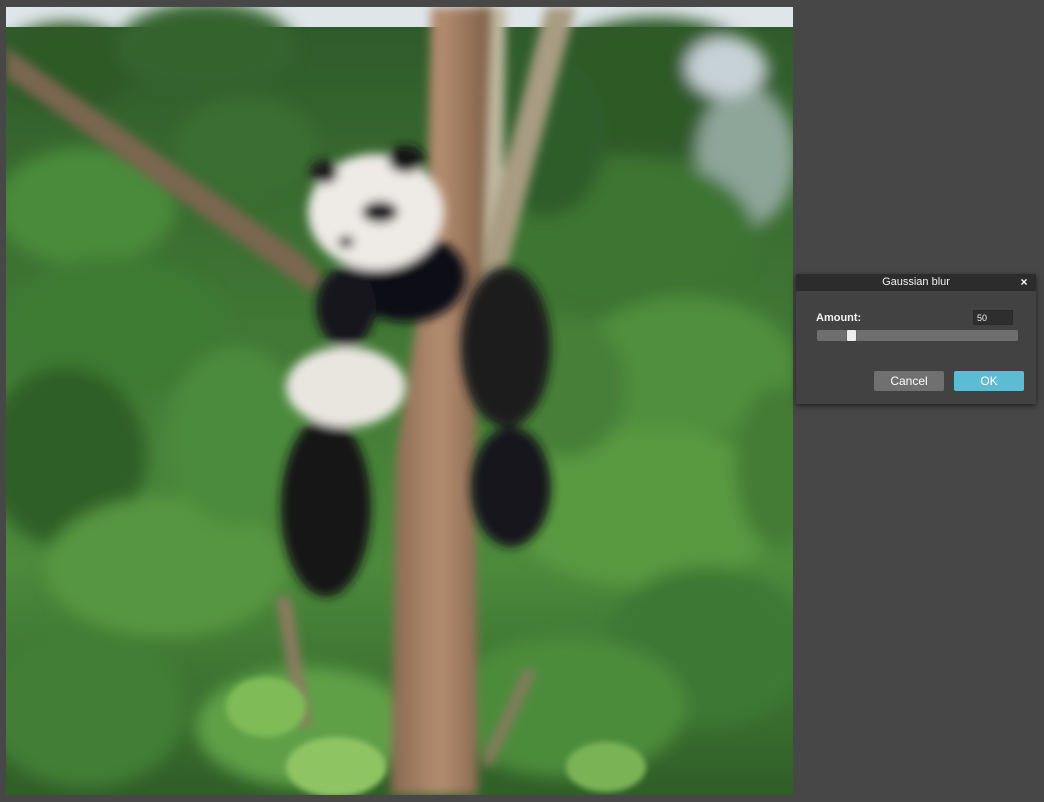 This screenshot has height=802, width=1044. What do you see at coordinates (993, 317) in the screenshot?
I see `amount-input` at bounding box center [993, 317].